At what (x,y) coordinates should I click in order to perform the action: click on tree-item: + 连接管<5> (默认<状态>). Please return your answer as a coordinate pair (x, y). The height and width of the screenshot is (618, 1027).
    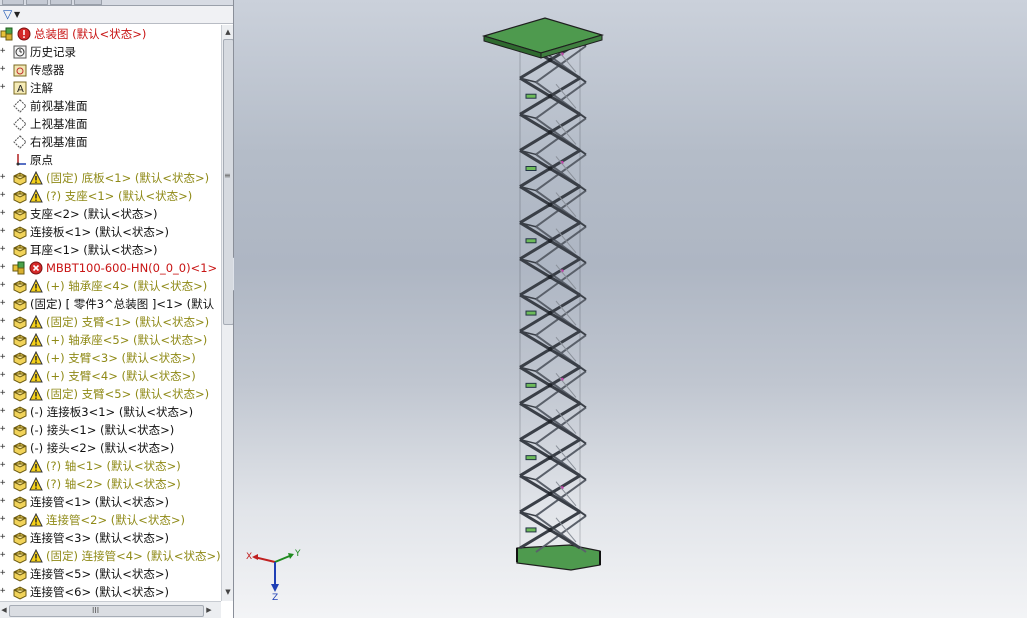
    Looking at the image, I should click on (110, 574).